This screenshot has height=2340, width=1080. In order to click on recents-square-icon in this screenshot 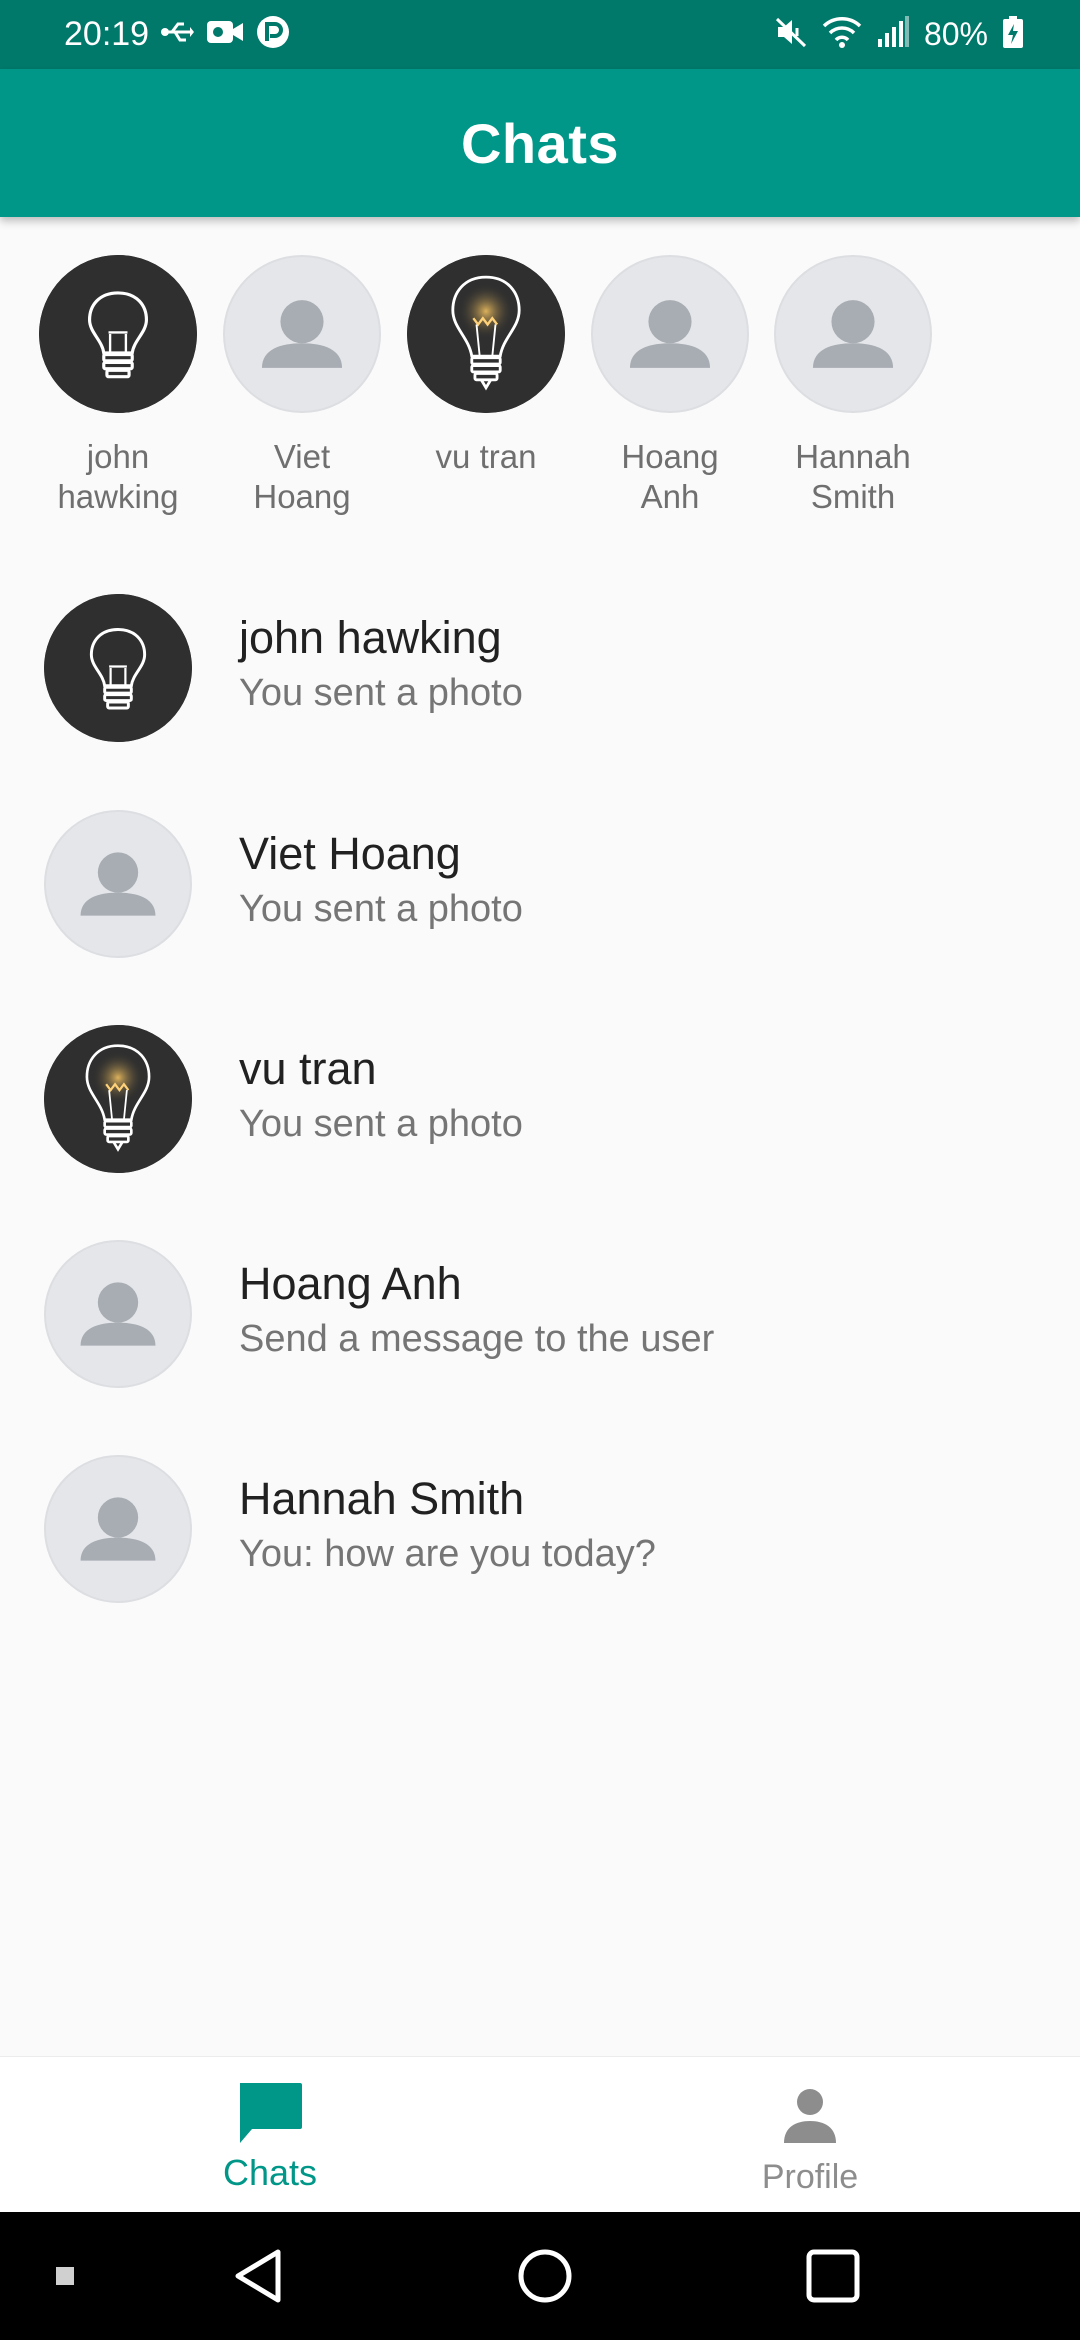, I will do `click(833, 2276)`.